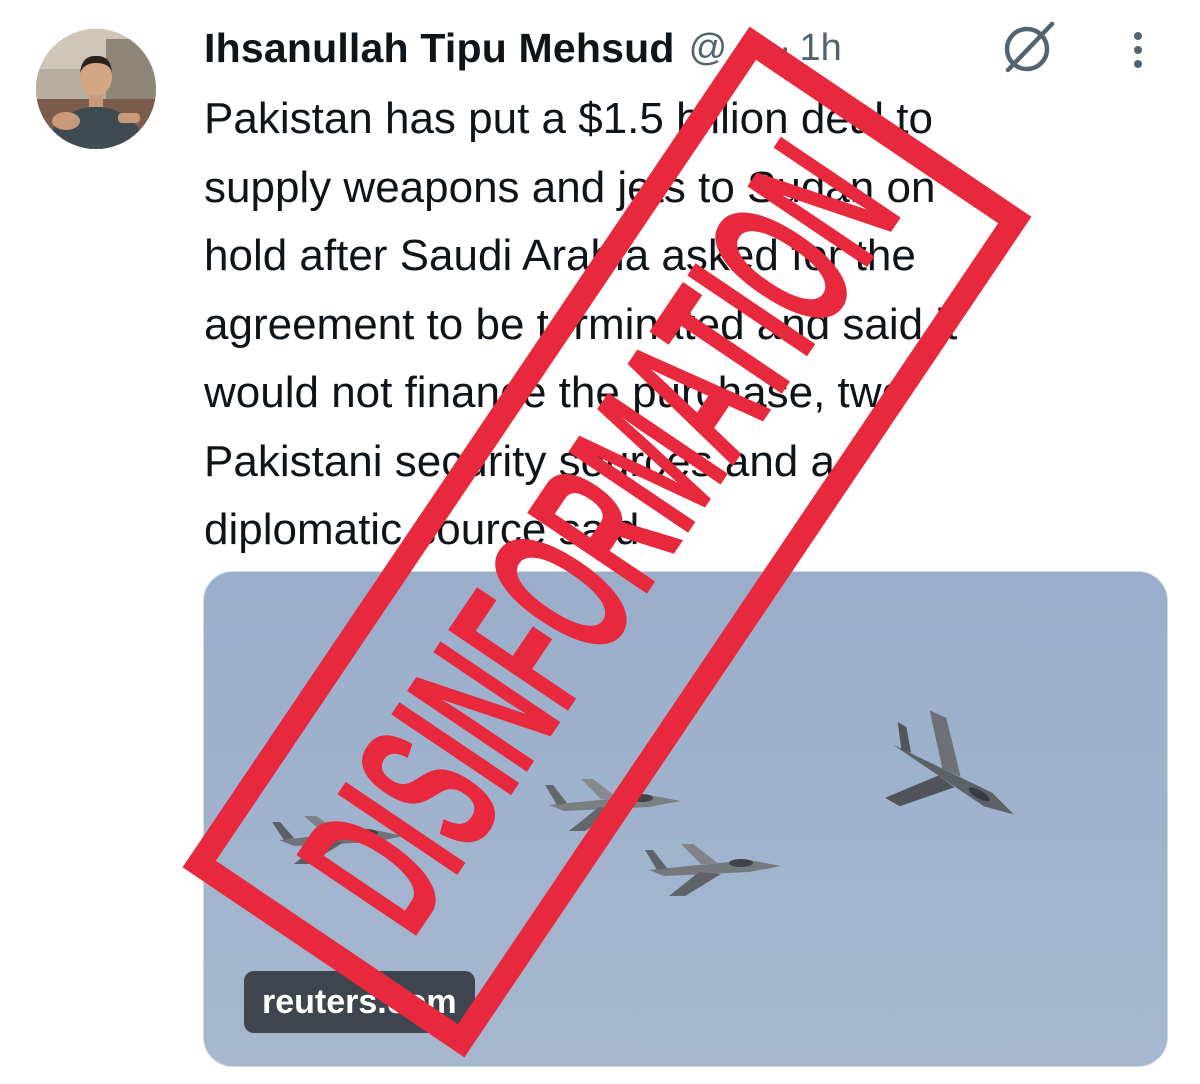  What do you see at coordinates (1029, 47) in the screenshot?
I see `grok-icon` at bounding box center [1029, 47].